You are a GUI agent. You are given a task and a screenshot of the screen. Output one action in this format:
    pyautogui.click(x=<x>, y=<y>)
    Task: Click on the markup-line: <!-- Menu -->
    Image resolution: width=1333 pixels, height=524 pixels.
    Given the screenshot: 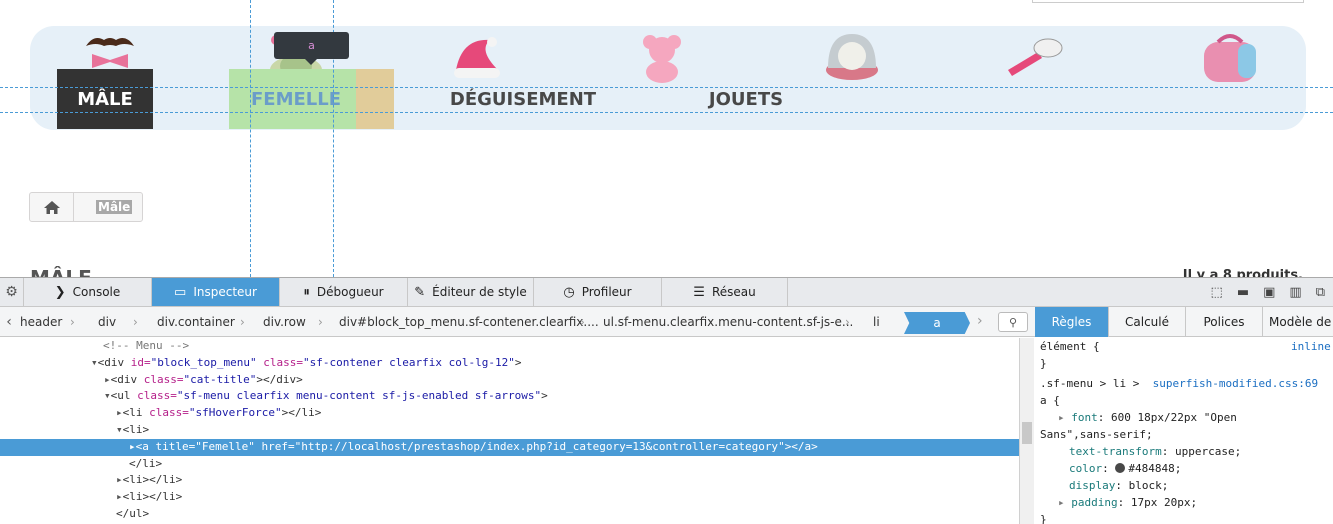 What is the action you would take?
    pyautogui.click(x=509, y=346)
    